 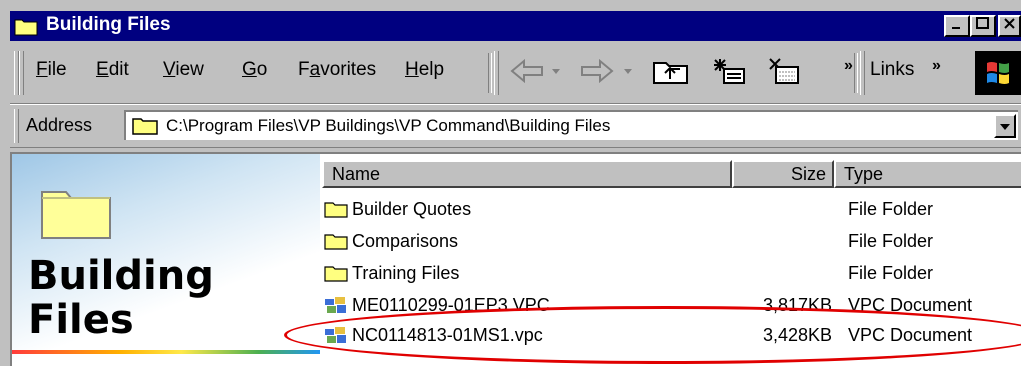 What do you see at coordinates (515, 26) in the screenshot?
I see `title-bar: Building Files` at bounding box center [515, 26].